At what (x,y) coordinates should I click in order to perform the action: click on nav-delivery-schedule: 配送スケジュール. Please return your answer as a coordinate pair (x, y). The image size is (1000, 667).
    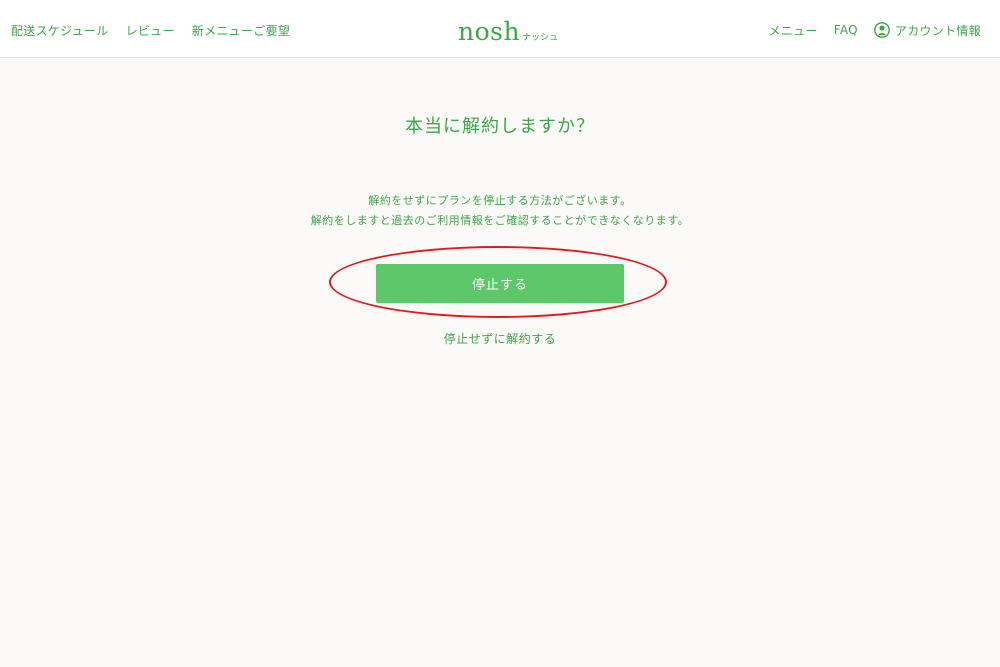
    Looking at the image, I should click on (60, 30).